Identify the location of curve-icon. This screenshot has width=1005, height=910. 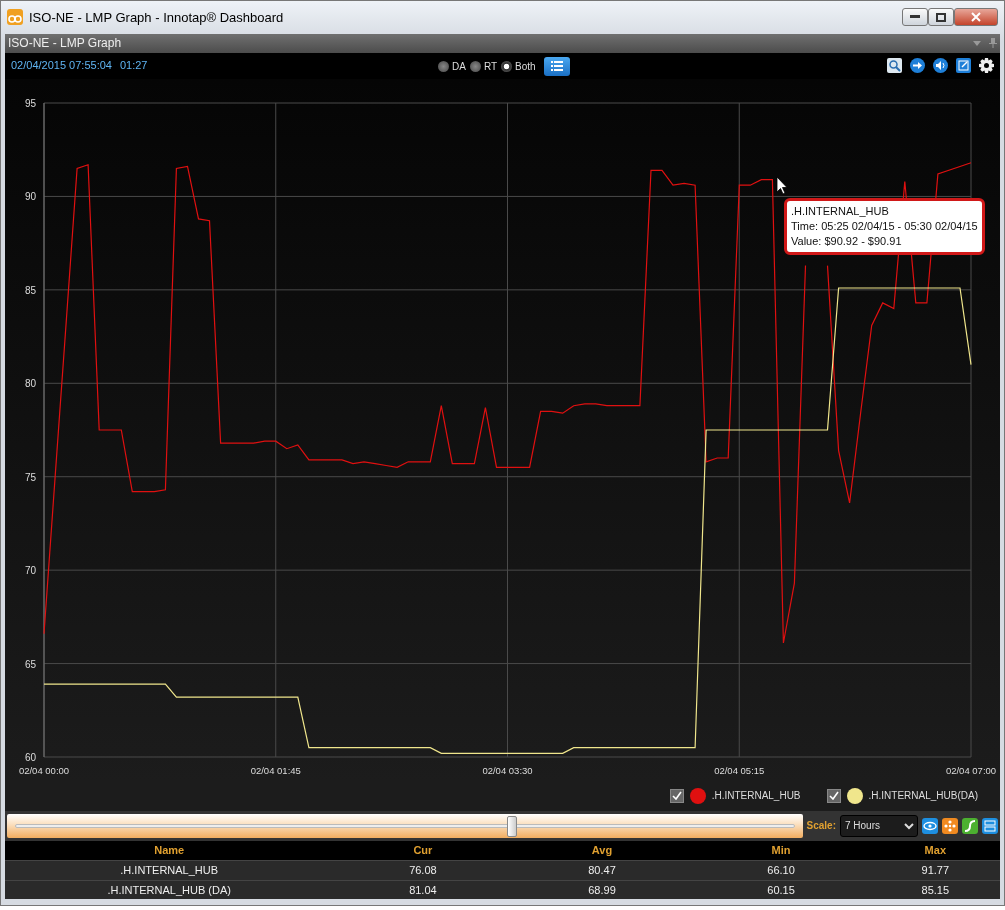
(970, 825).